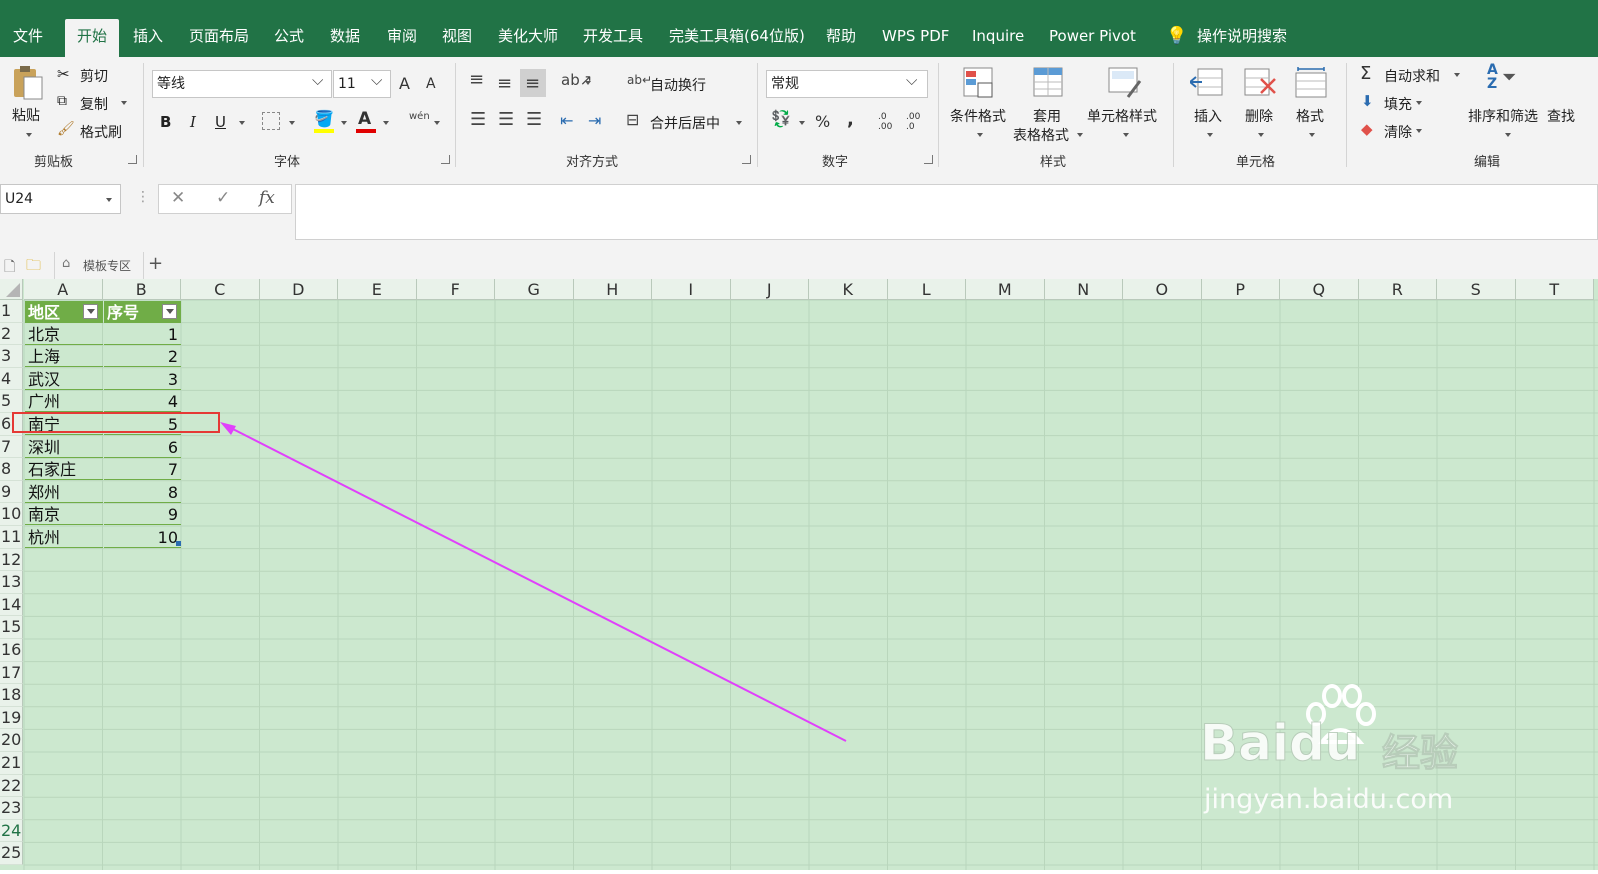 This screenshot has height=874, width=1598. What do you see at coordinates (533, 83) in the screenshot?
I see `align-bottom-icon: ≡` at bounding box center [533, 83].